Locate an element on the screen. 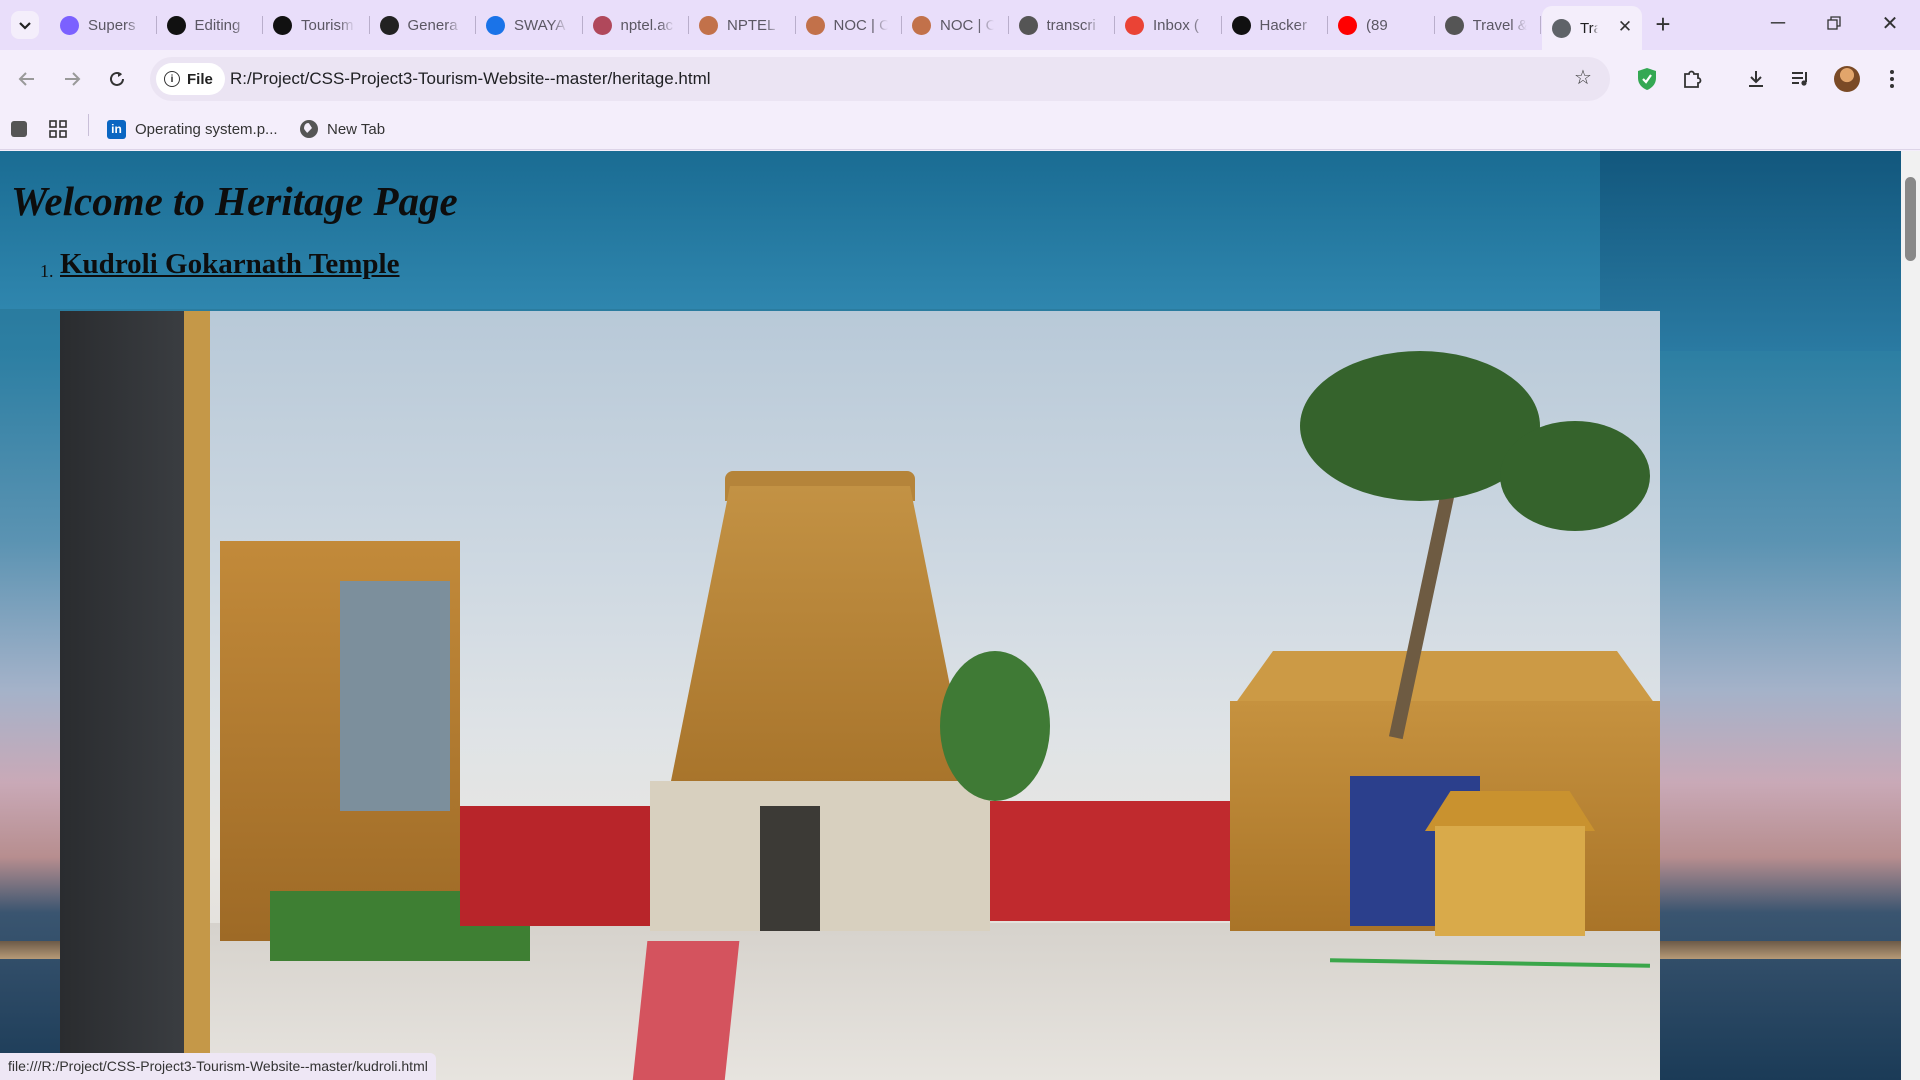 The image size is (1920, 1080). minimize-button: ─ is located at coordinates (1778, 23).